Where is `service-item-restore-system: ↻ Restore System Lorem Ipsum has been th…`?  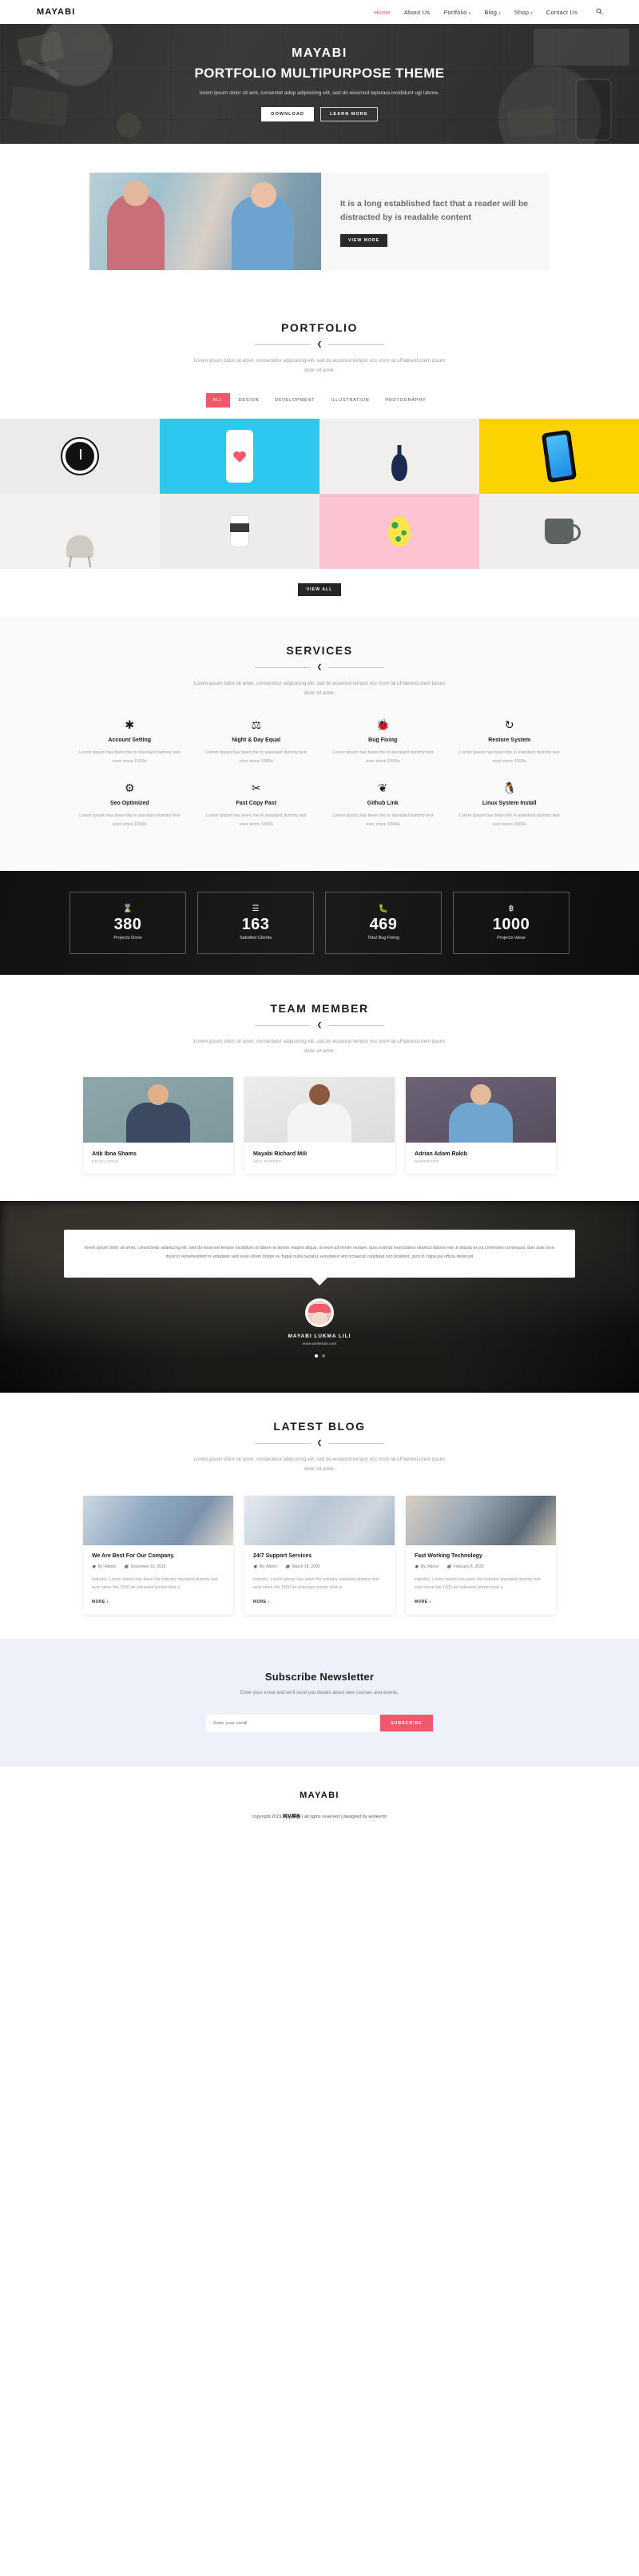
service-item-restore-system: ↻ Restore System Lorem Ipsum has been th… is located at coordinates (510, 750).